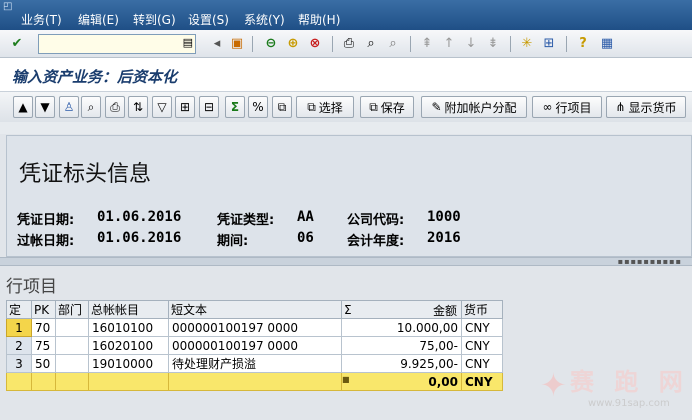 The width and height of the screenshot is (692, 420). Describe the element at coordinates (98, 20) in the screenshot. I see `menu-edit: 编辑(E)` at that location.